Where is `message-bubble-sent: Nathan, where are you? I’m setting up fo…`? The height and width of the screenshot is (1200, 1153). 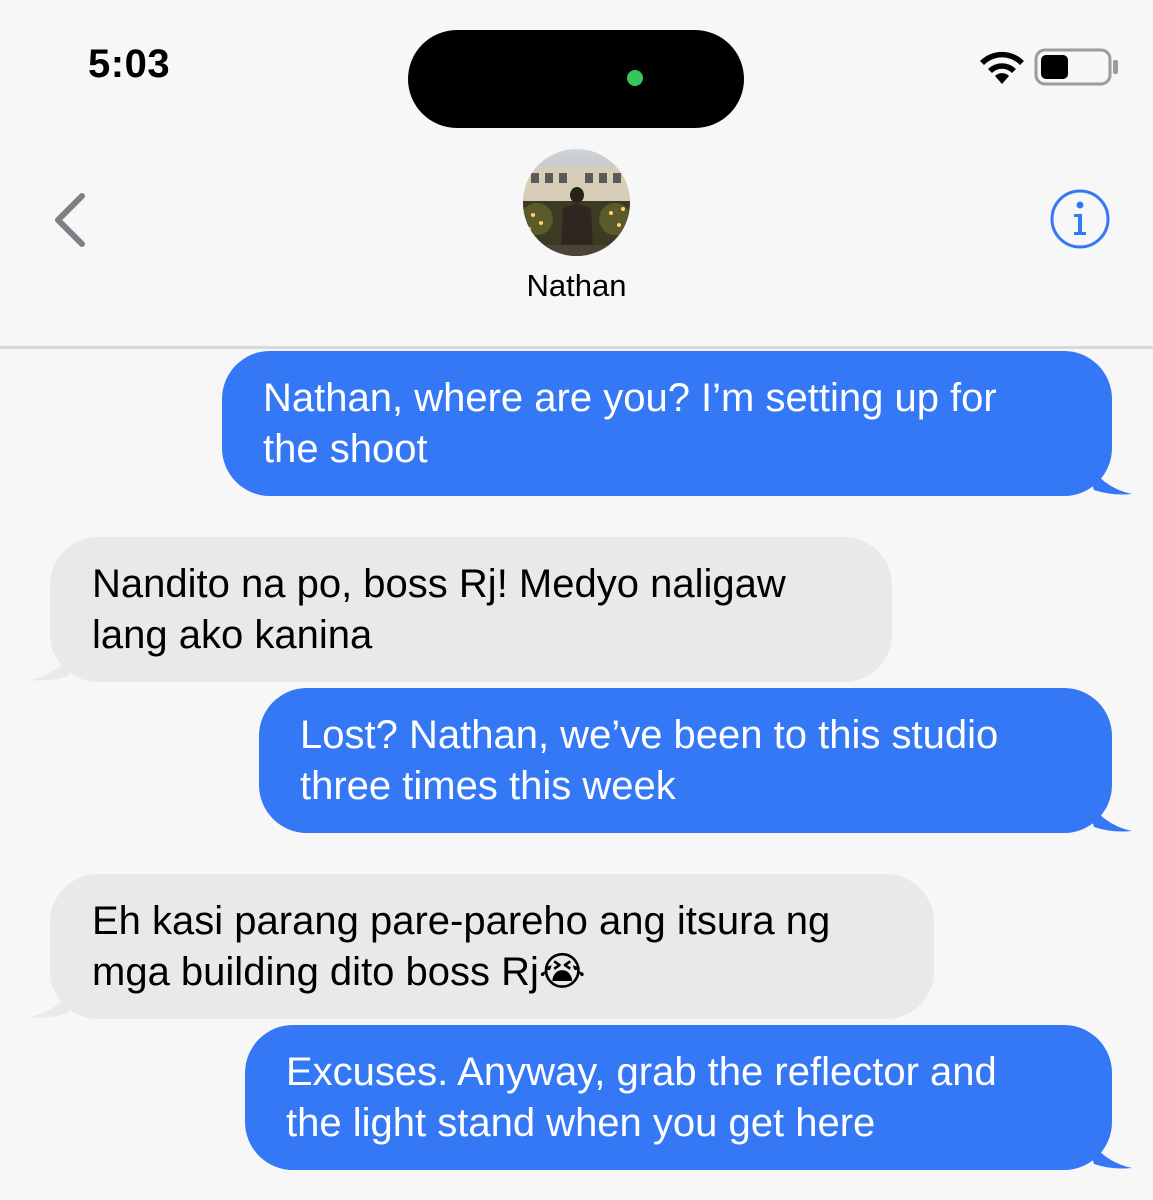
message-bubble-sent: Nathan, where are you? I’m setting up fo… is located at coordinates (667, 423).